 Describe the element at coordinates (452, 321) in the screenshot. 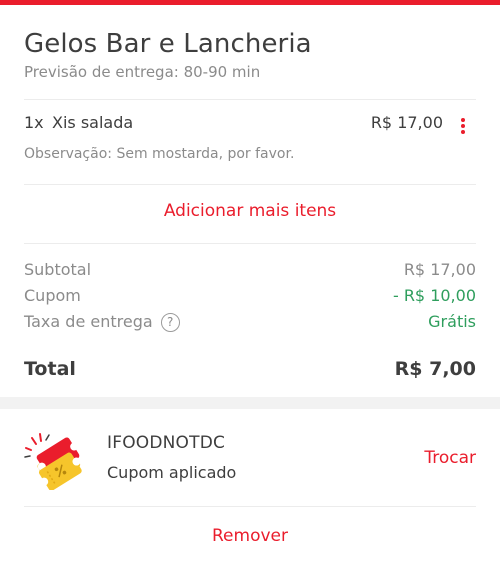

I see `delivery-fee-value: Grátis` at that location.